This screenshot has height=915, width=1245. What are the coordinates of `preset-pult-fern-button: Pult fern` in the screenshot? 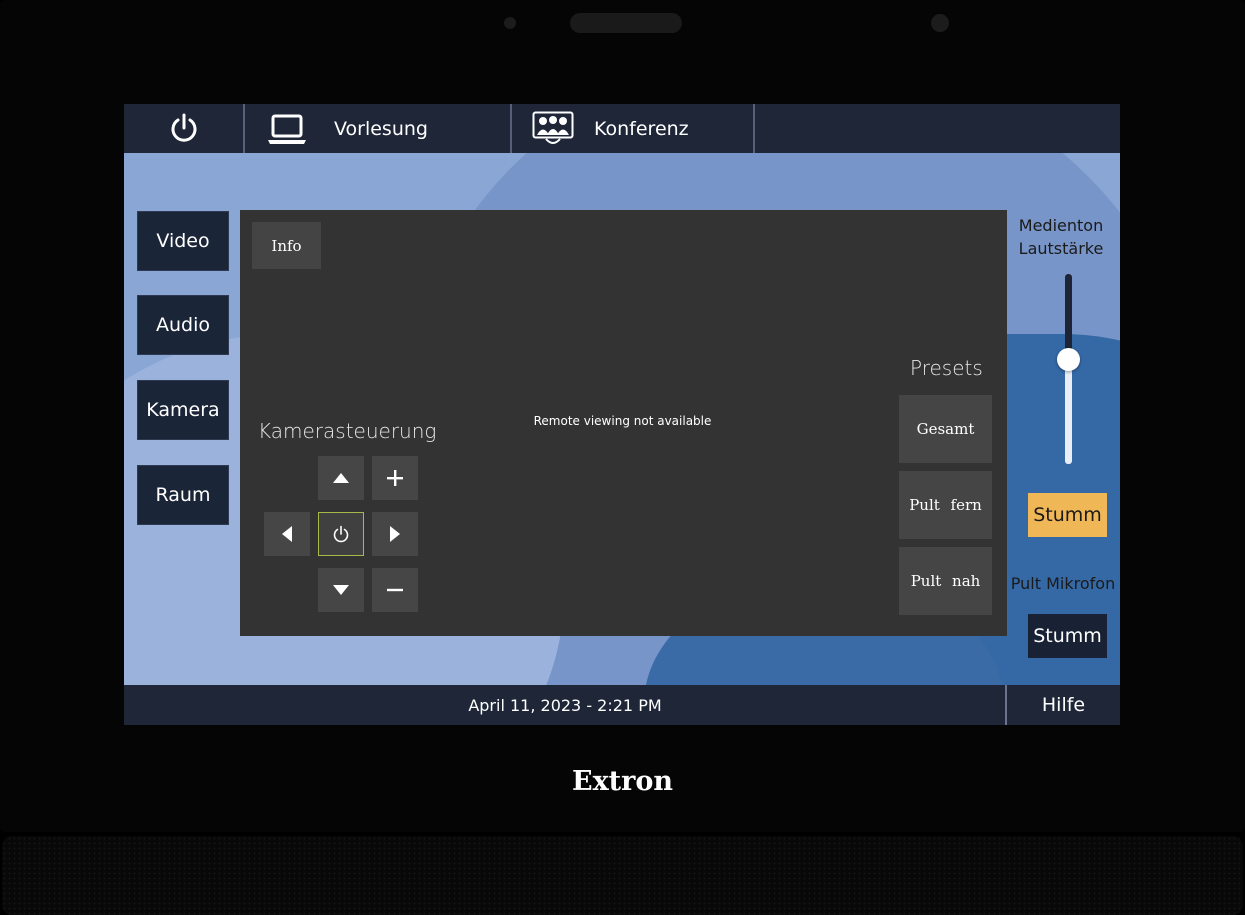 It's located at (945, 505).